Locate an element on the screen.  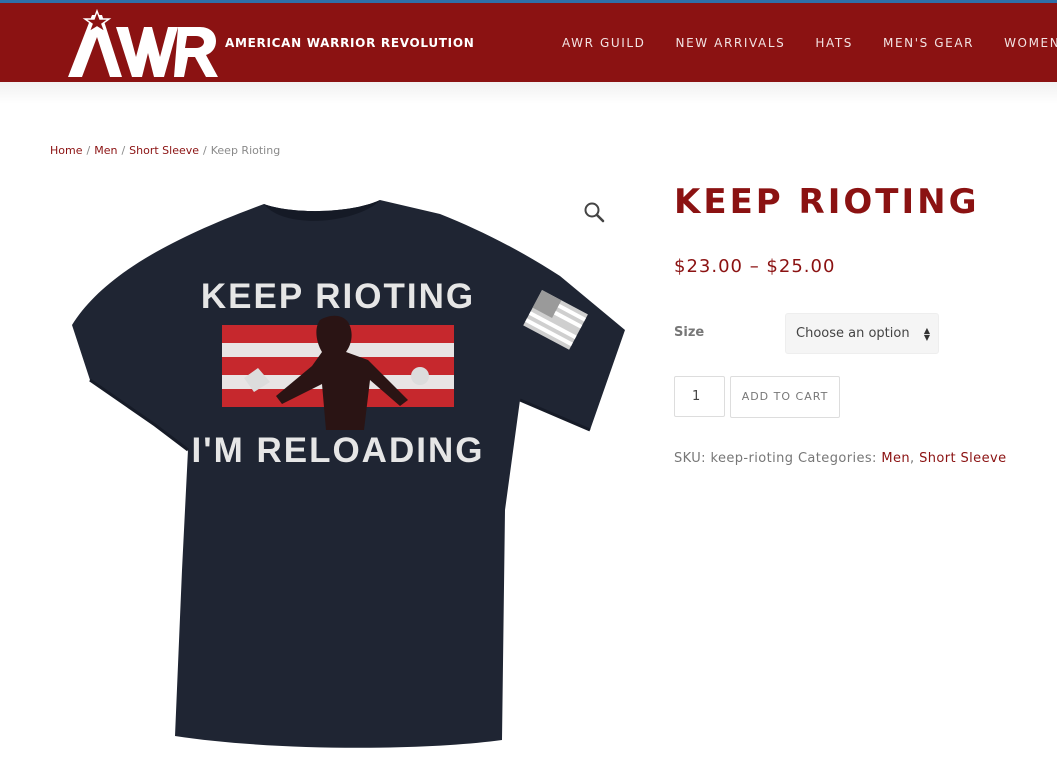
logo-icon is located at coordinates (143, 42).